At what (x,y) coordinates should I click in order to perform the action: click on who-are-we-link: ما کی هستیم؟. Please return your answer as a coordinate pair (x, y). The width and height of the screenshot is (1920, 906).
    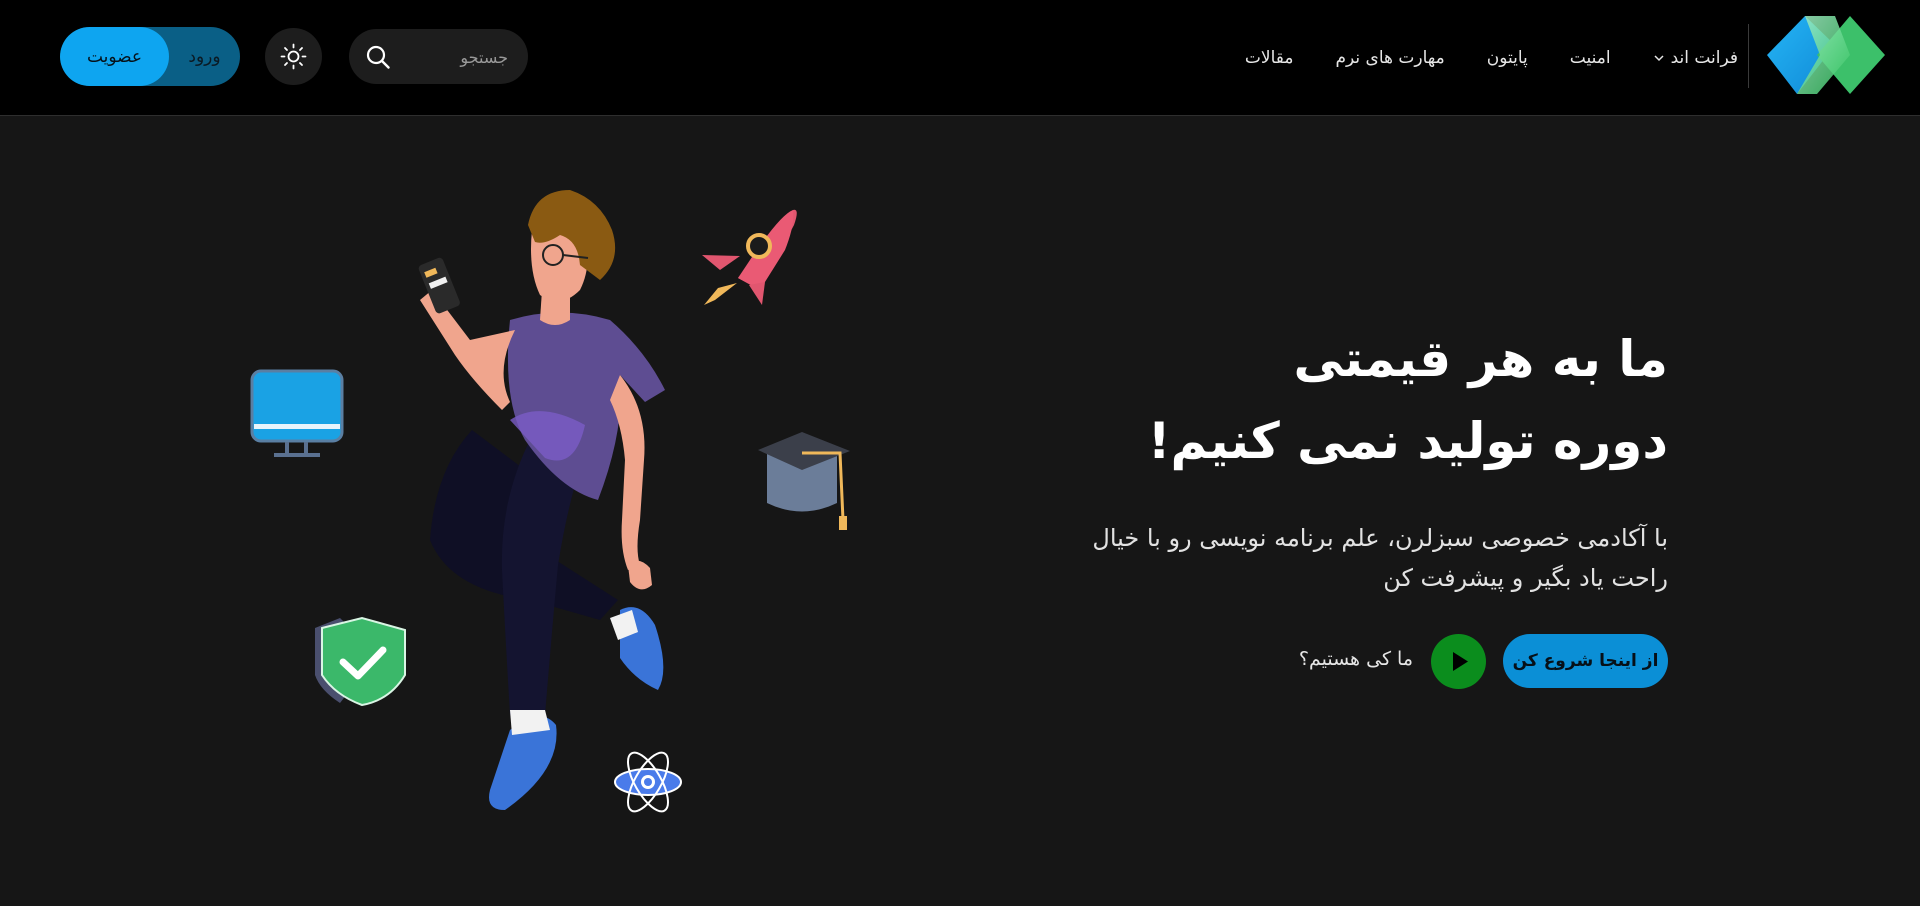
    Looking at the image, I should click on (1356, 659).